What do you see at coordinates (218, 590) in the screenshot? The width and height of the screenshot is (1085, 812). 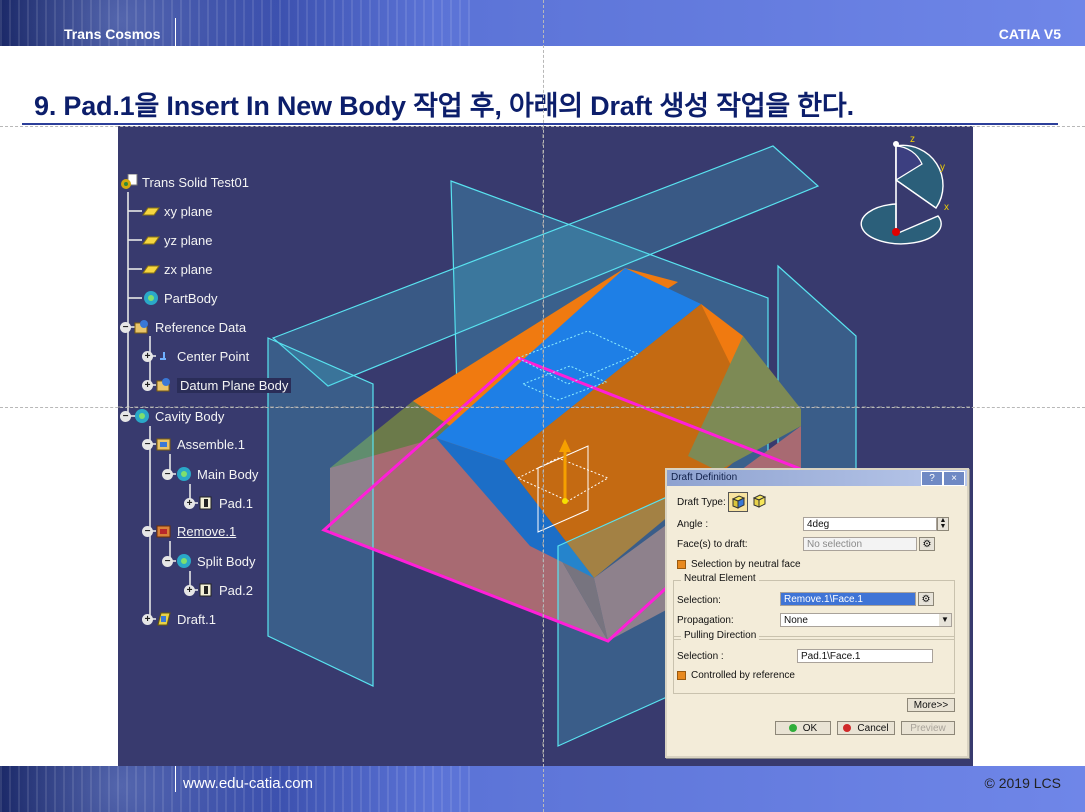 I see `tree-item-pad2: + Pad.2` at bounding box center [218, 590].